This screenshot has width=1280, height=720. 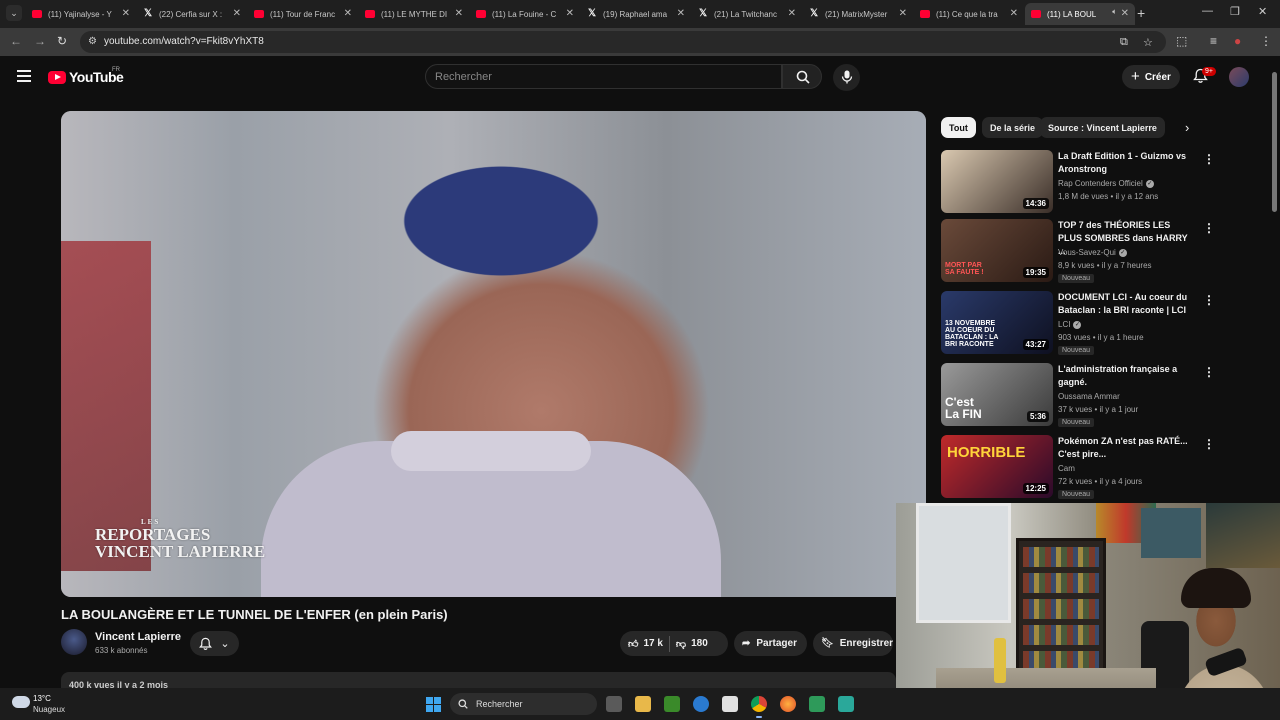 I want to click on channel-line: Cam, so click(x=1066, y=468).